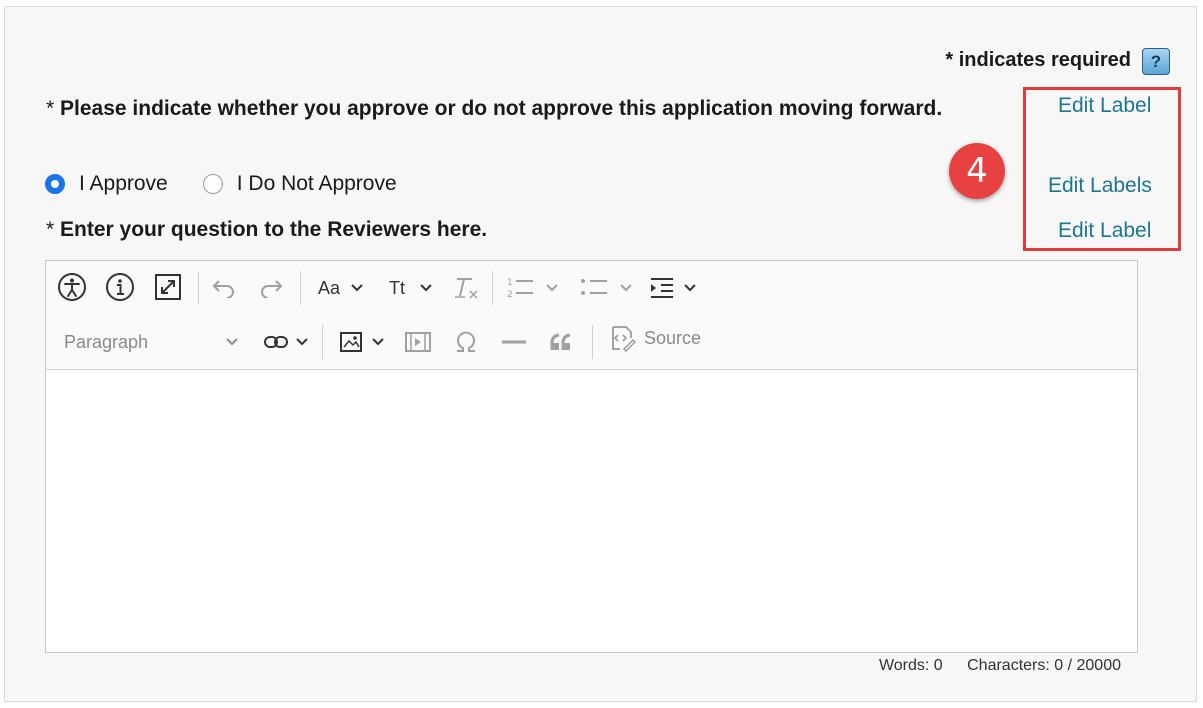  What do you see at coordinates (466, 288) in the screenshot?
I see `remove-format-icon` at bounding box center [466, 288].